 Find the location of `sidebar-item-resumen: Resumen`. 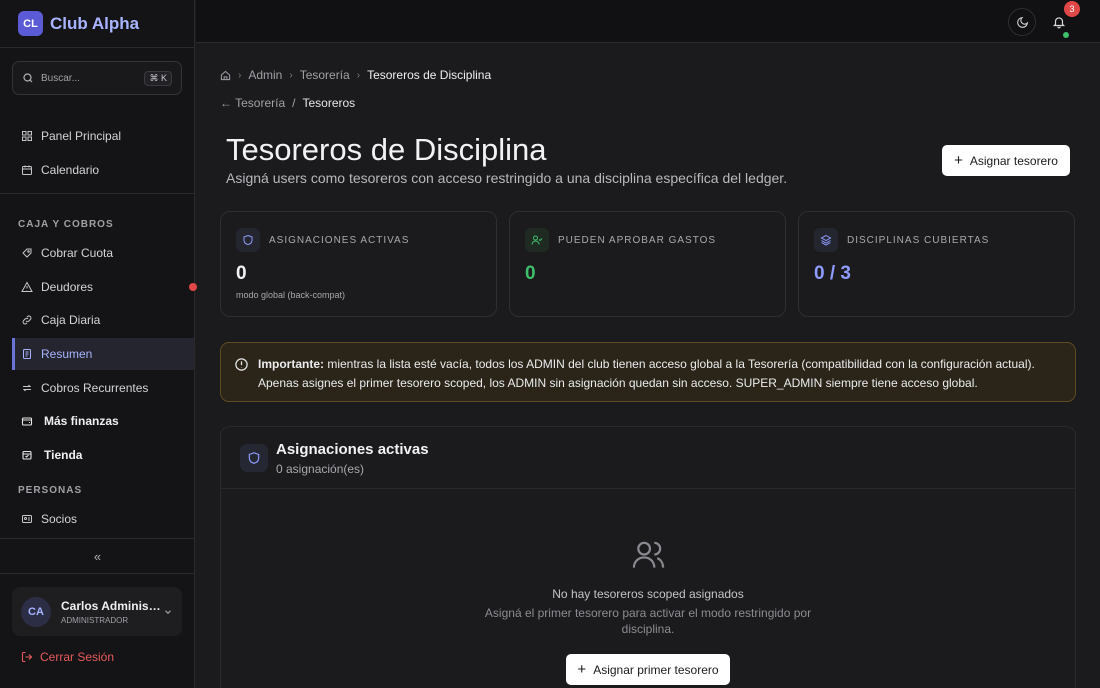

sidebar-item-resumen: Resumen is located at coordinates (103, 354).